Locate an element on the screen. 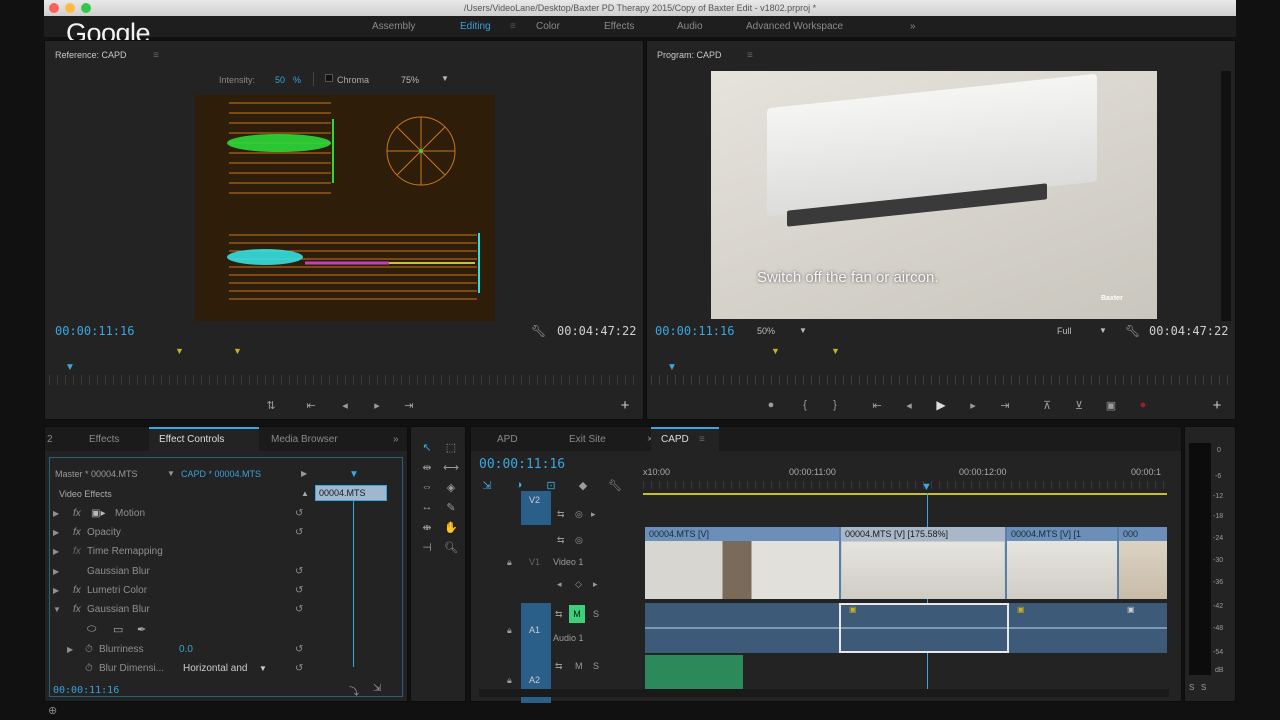 The image size is (1280, 720). ellipse-mask-icon: ⬭ is located at coordinates (91, 629).